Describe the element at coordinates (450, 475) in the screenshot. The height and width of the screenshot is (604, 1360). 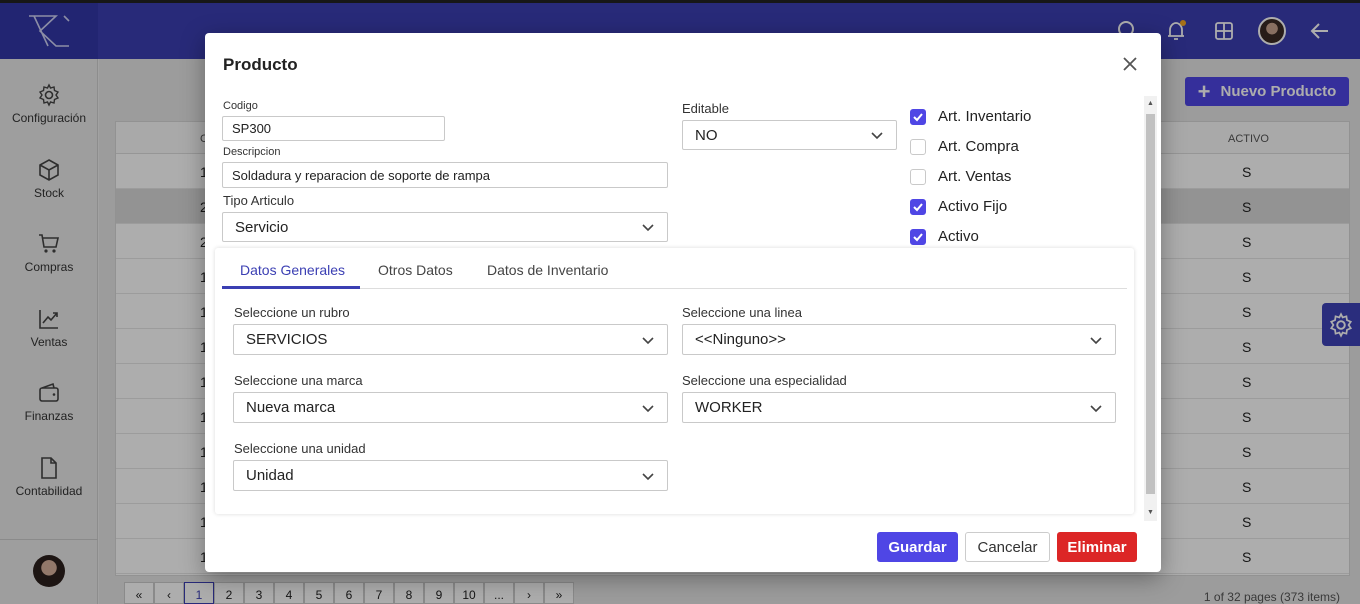
I see `unidad-select: Unidad` at that location.